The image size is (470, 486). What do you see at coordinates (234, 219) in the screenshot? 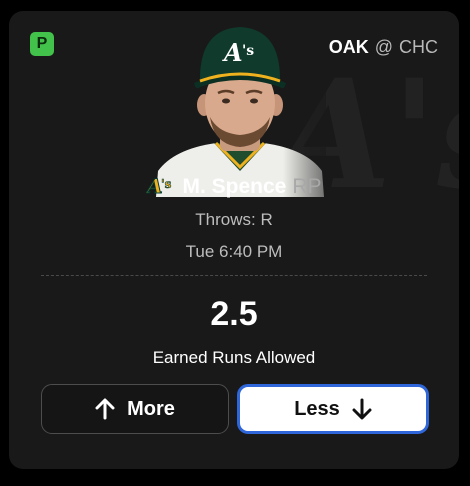
I see `throws-info: Throws: R` at bounding box center [234, 219].